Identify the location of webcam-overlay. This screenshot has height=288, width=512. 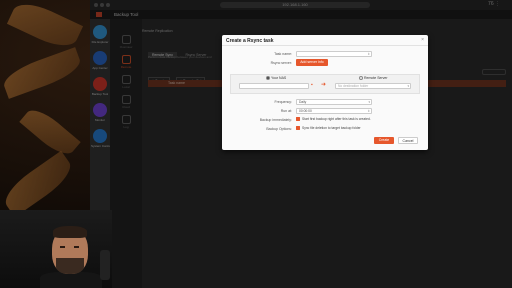
(56, 249).